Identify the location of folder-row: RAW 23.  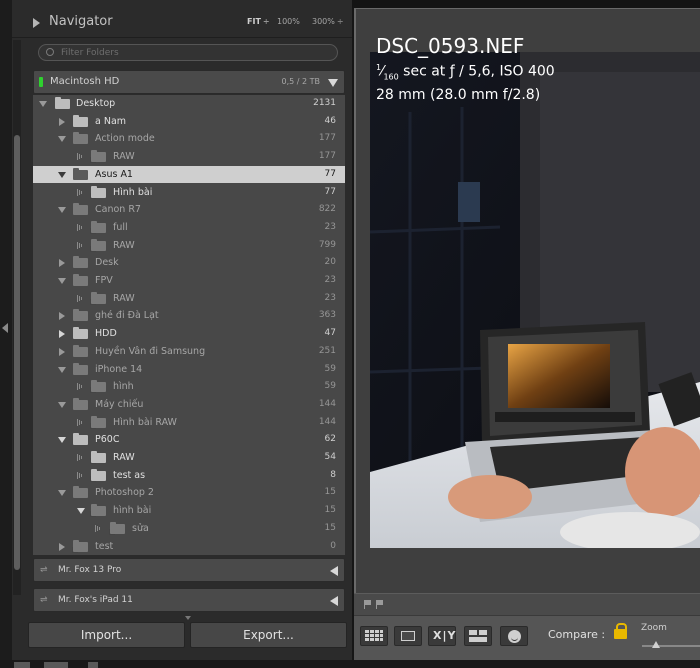
(189, 299).